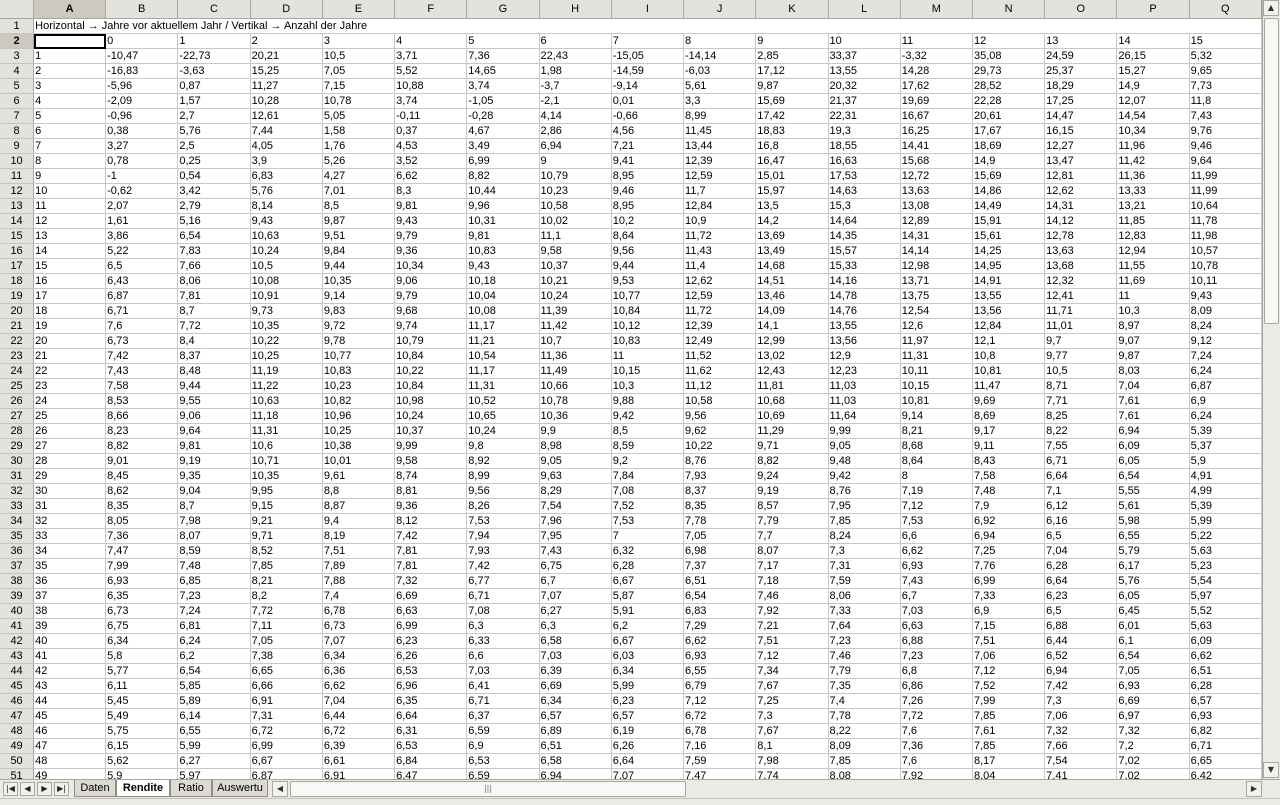 This screenshot has height=805, width=1280. What do you see at coordinates (503, 341) in the screenshot?
I see `cell: 11,21` at bounding box center [503, 341].